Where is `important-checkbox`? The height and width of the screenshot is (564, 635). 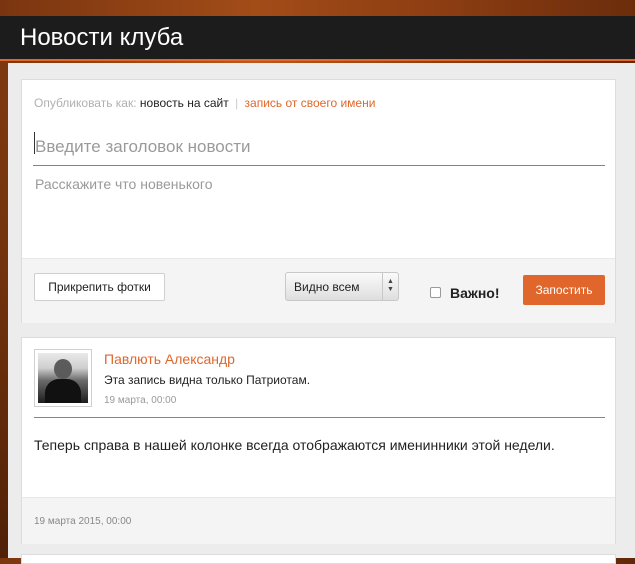
important-checkbox is located at coordinates (435, 292).